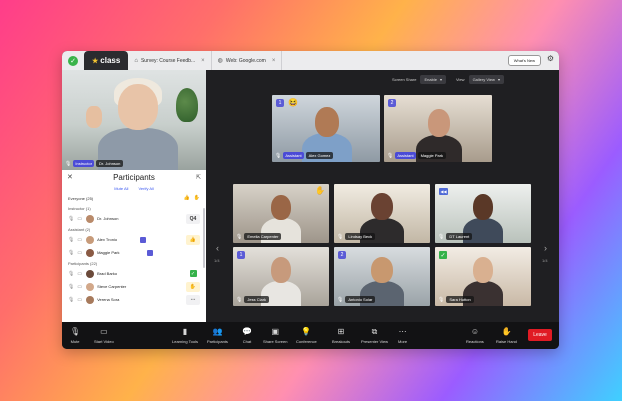 Image resolution: width=622 pixels, height=401 pixels. I want to click on presenter-view-button: ⧉ Presenter View, so click(374, 335).